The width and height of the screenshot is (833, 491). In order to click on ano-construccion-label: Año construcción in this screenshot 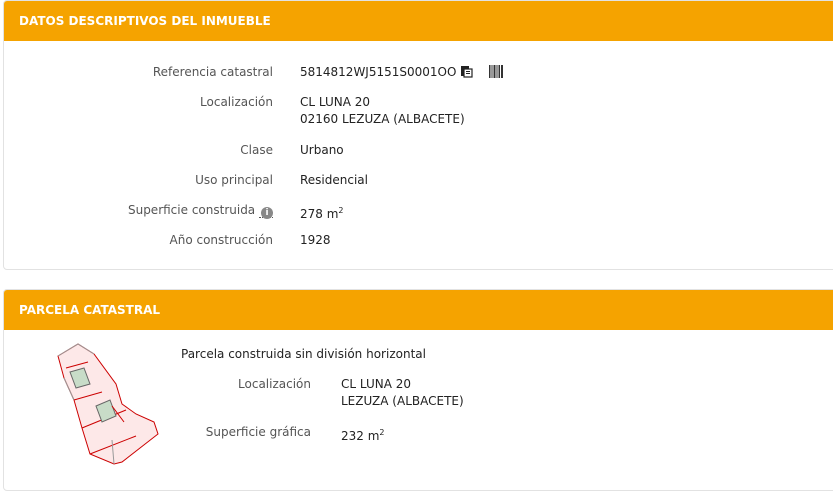, I will do `click(221, 240)`.